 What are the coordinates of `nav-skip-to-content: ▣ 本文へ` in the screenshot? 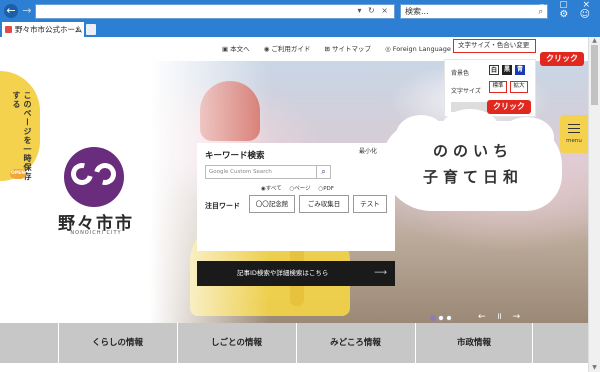 It's located at (236, 49).